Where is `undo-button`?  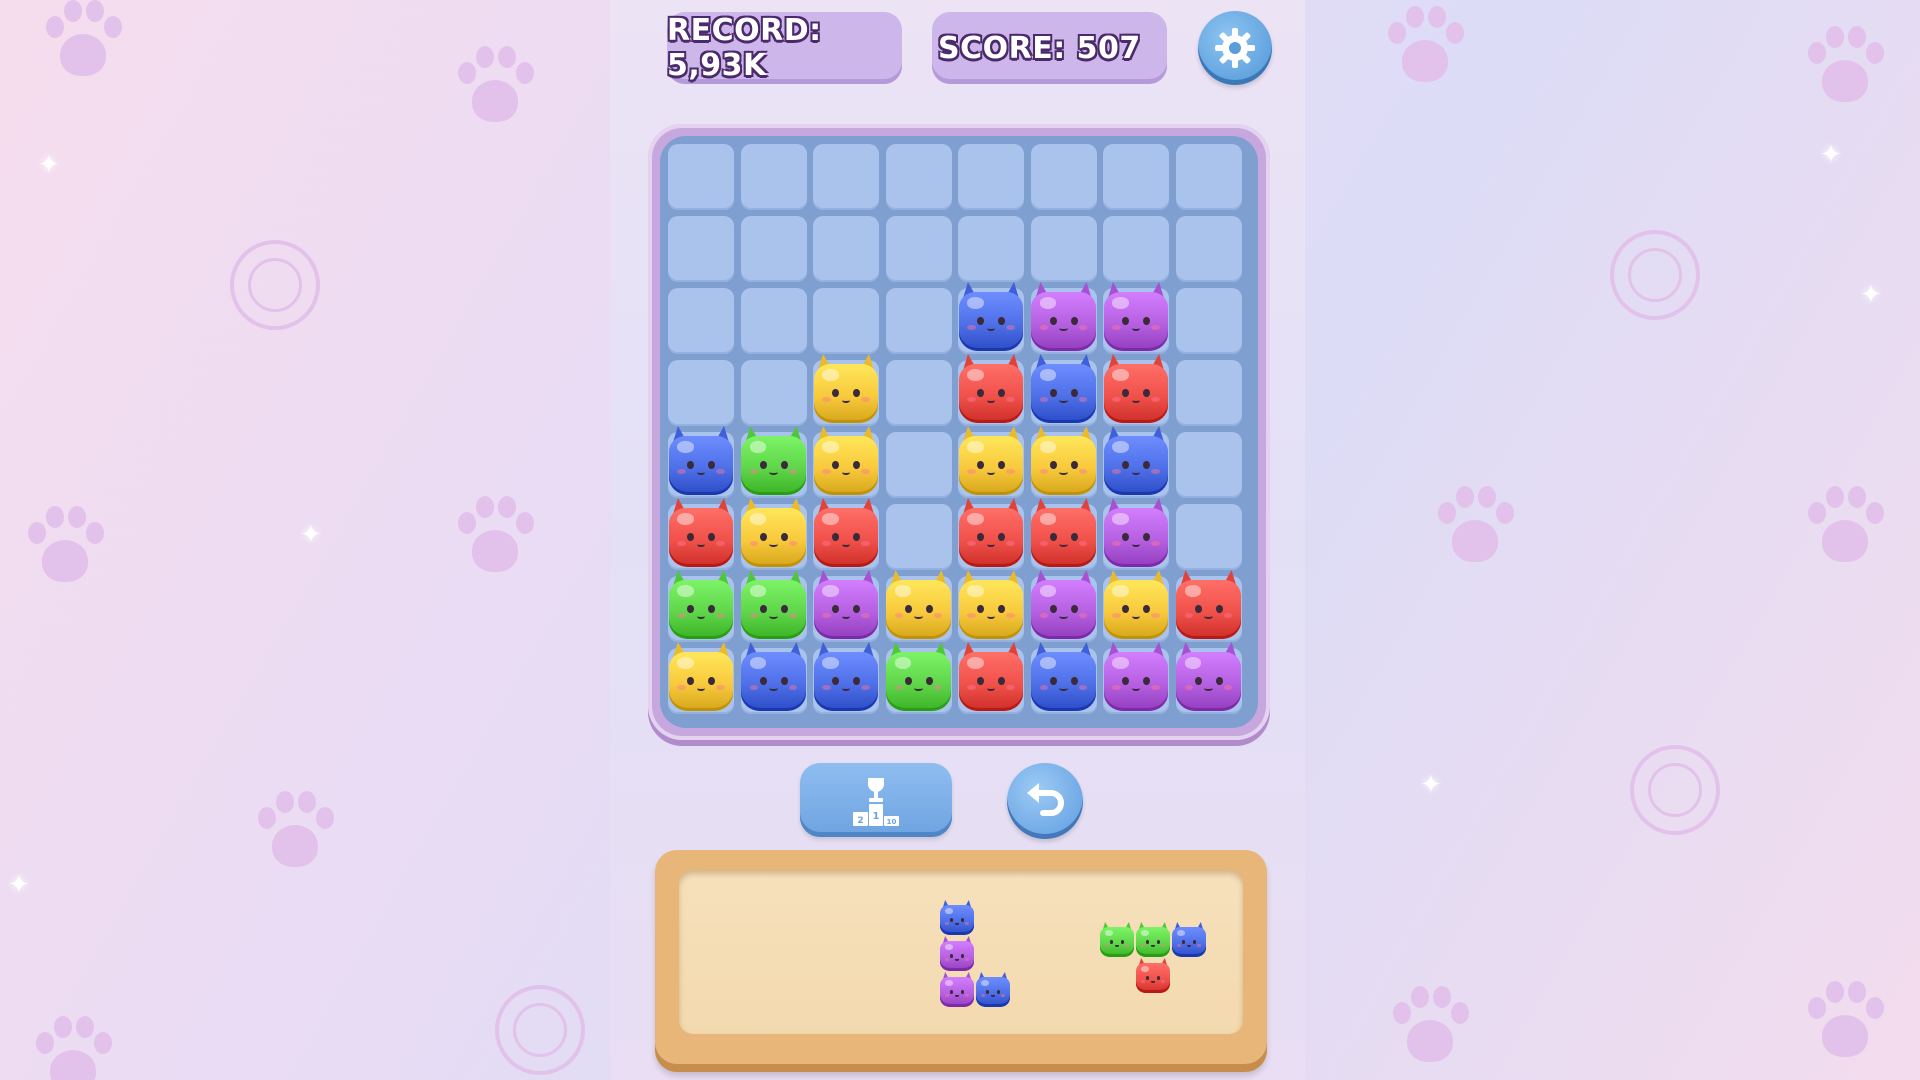
undo-button is located at coordinates (1045, 801).